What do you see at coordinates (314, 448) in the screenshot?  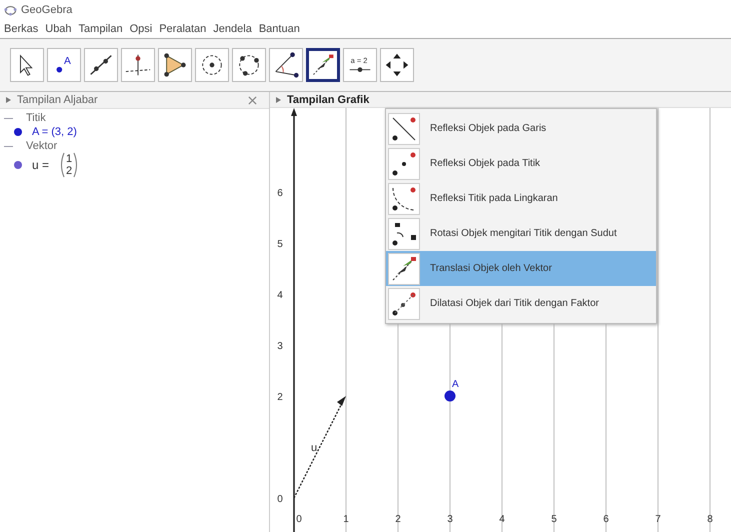 I see `vector-label: u` at bounding box center [314, 448].